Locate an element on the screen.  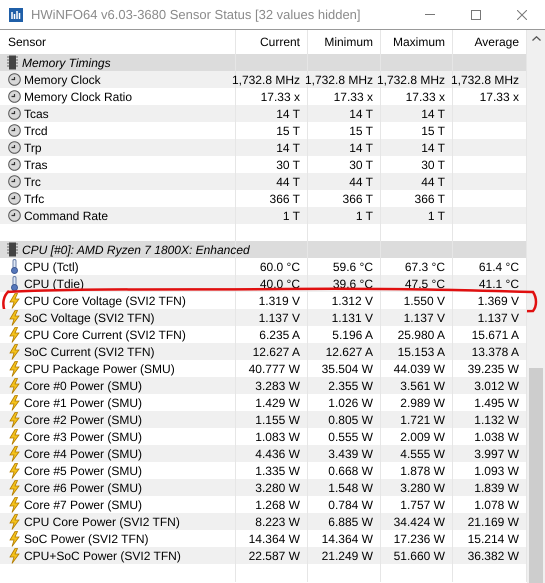
value-cell-text: 25.980 A is located at coordinates (421, 335).